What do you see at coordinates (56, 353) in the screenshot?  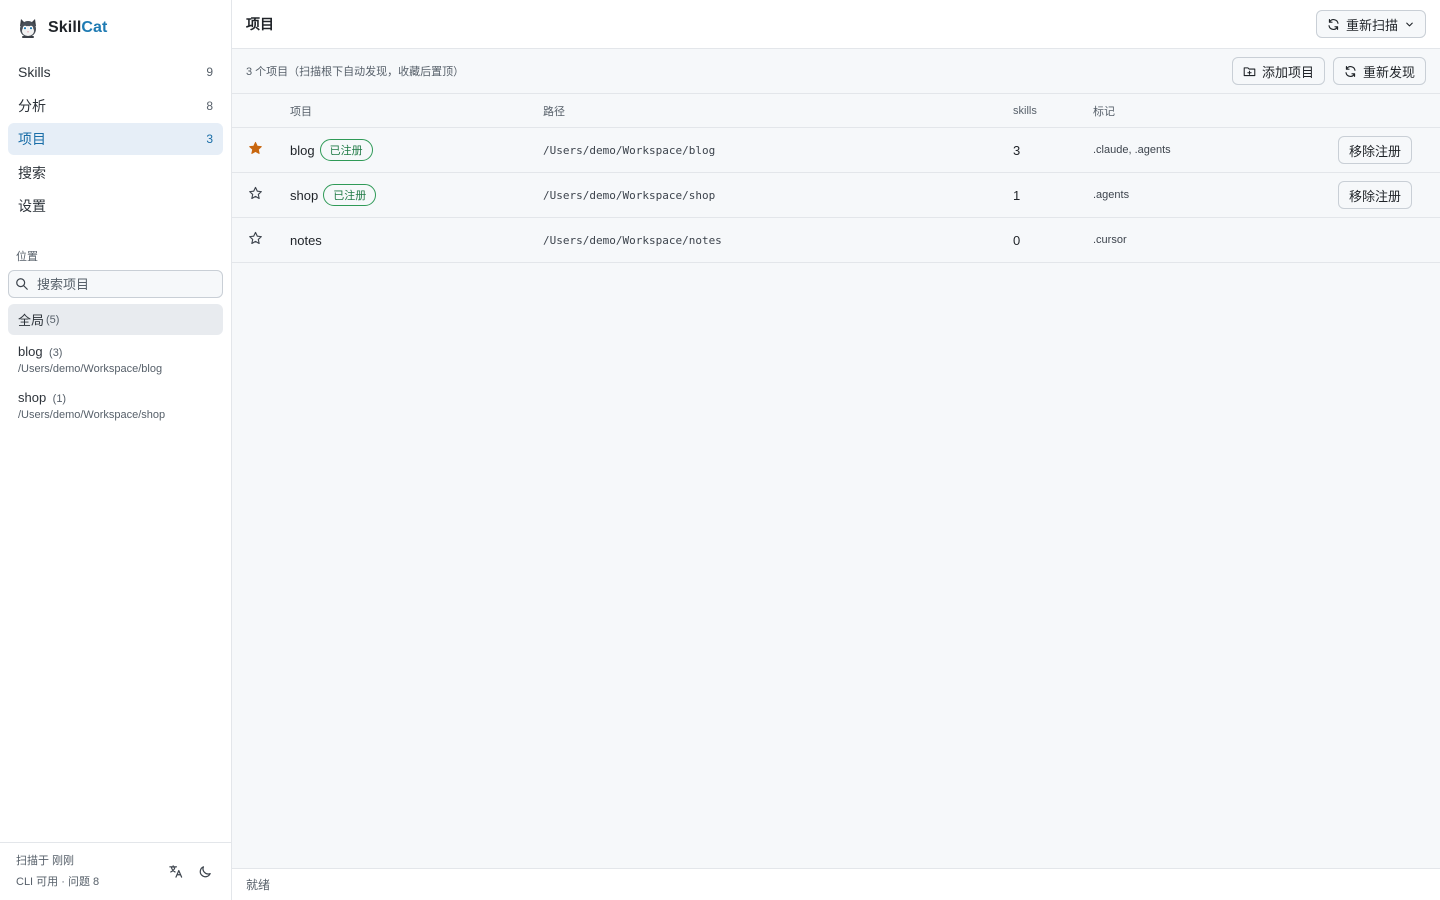 I see `location-count: (3)` at bounding box center [56, 353].